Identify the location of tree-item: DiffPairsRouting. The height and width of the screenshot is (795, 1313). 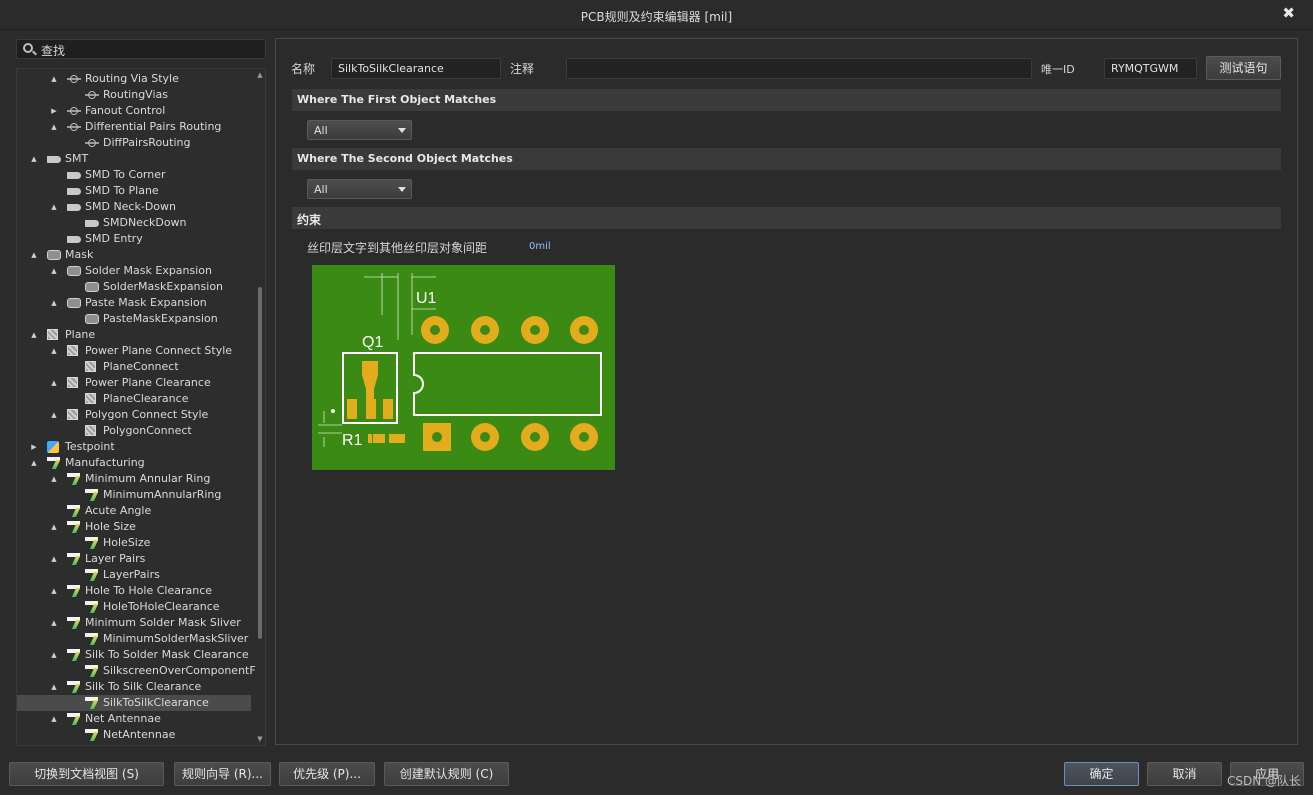
(134, 143).